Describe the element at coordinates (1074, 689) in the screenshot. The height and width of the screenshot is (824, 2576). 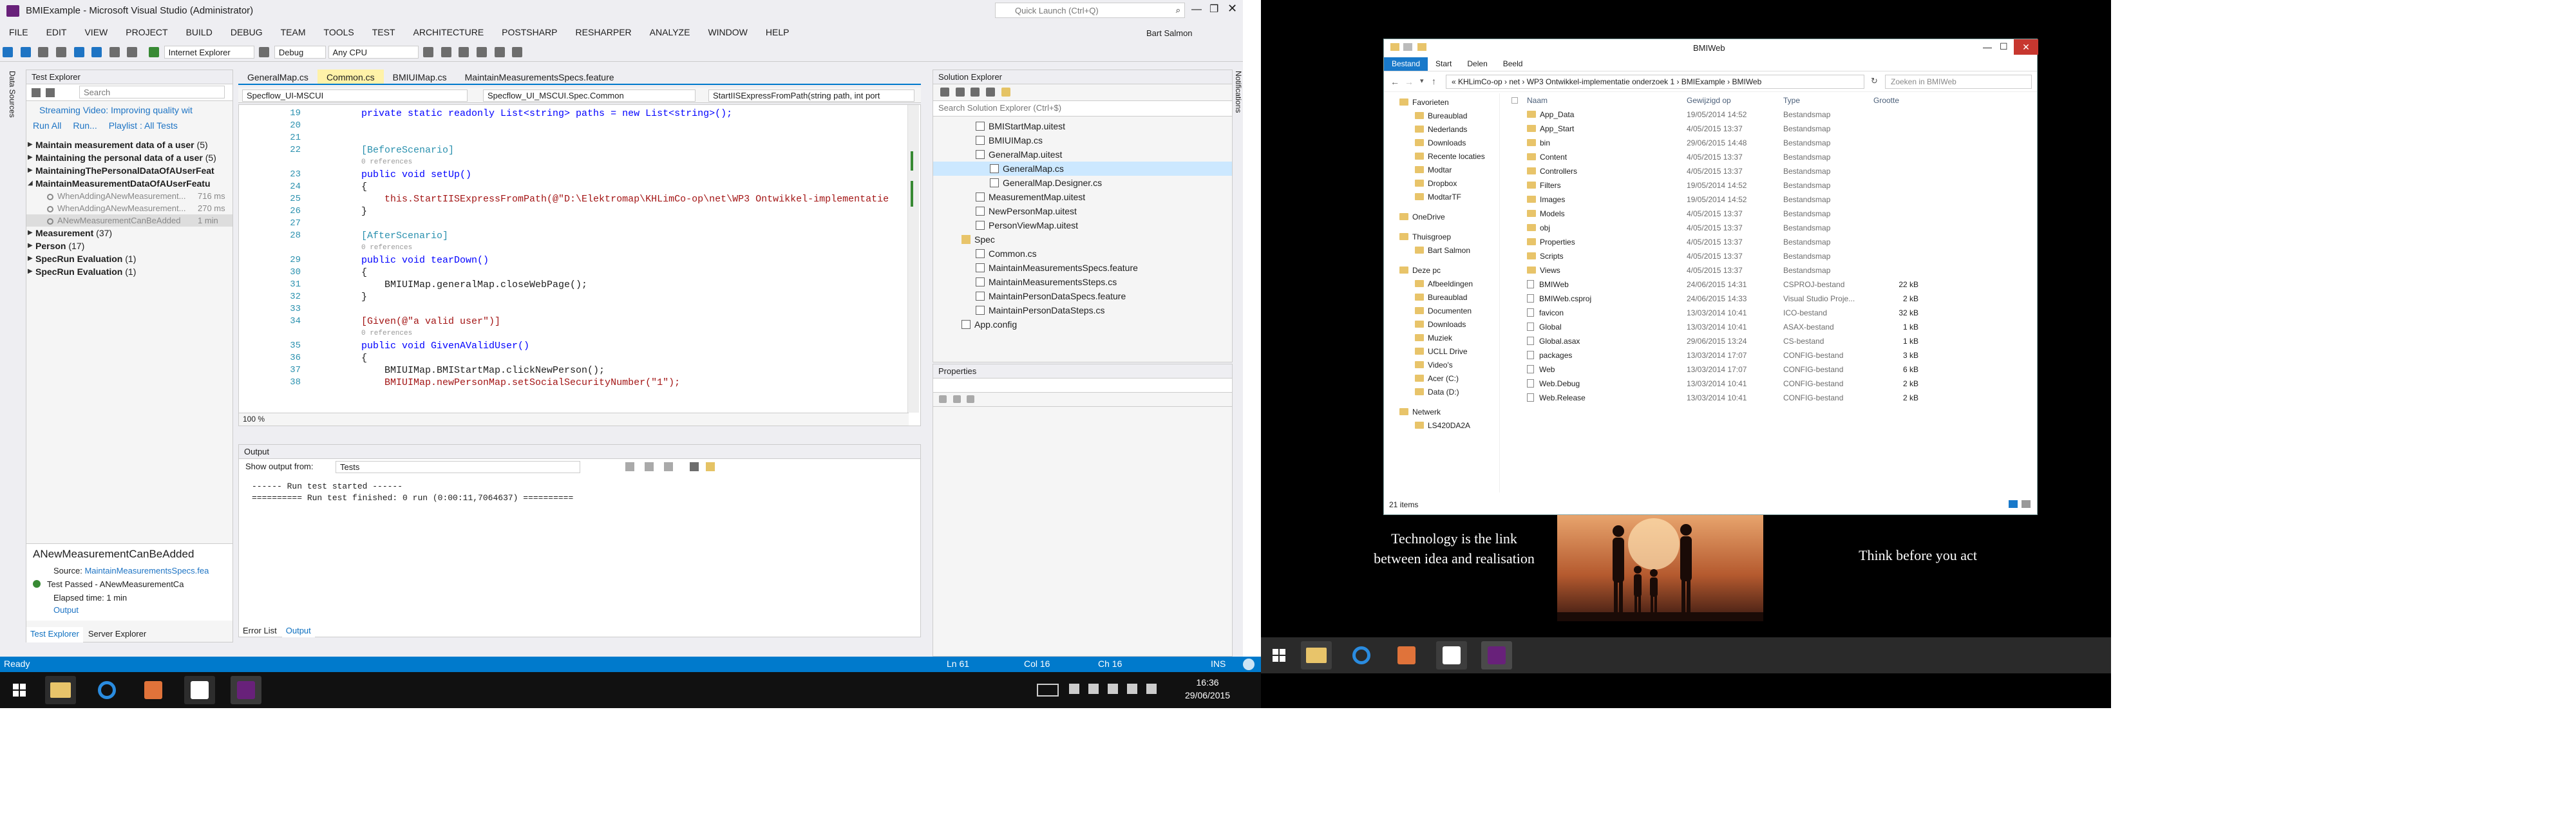
I see `tray-icon` at that location.